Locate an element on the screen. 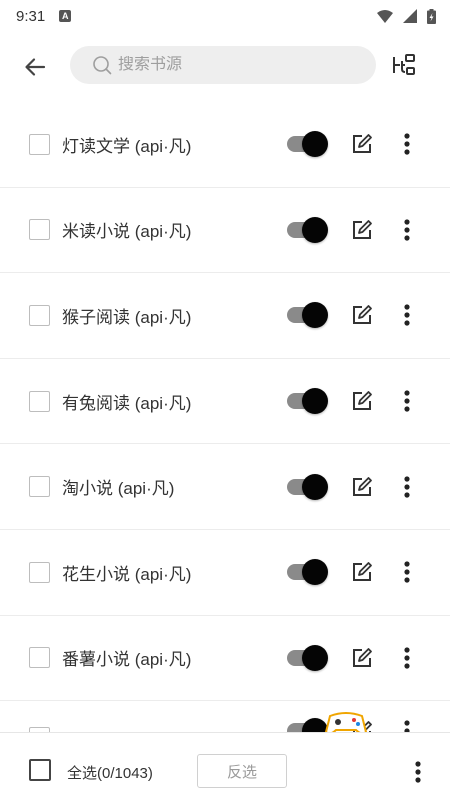  status-bar-left: 9:31 A is located at coordinates (44, 16).